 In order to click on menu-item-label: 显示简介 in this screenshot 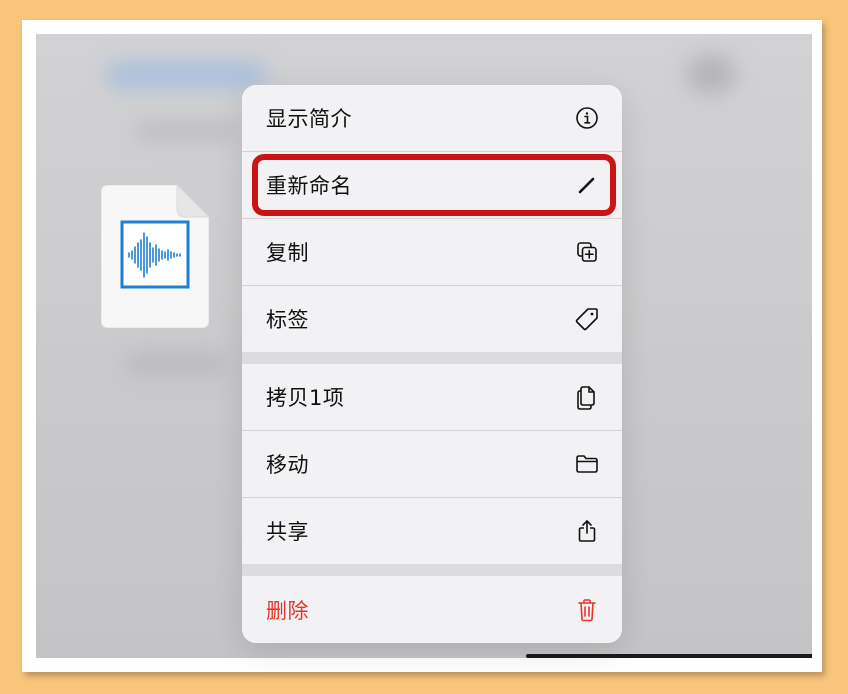, I will do `click(309, 119)`.